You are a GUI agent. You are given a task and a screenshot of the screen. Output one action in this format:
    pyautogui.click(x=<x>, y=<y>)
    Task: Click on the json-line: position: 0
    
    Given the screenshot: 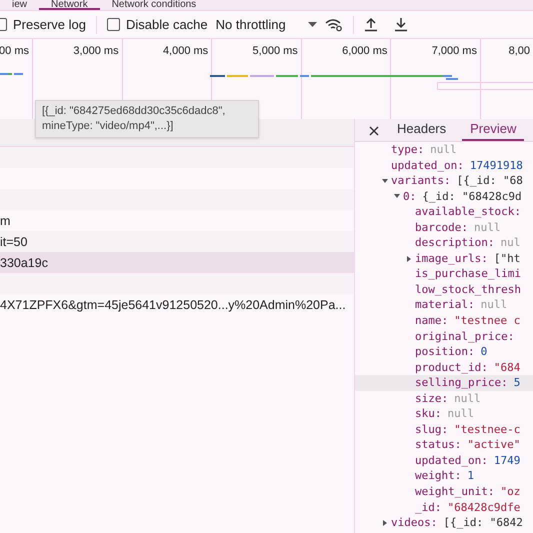 What is the action you would take?
    pyautogui.click(x=444, y=352)
    